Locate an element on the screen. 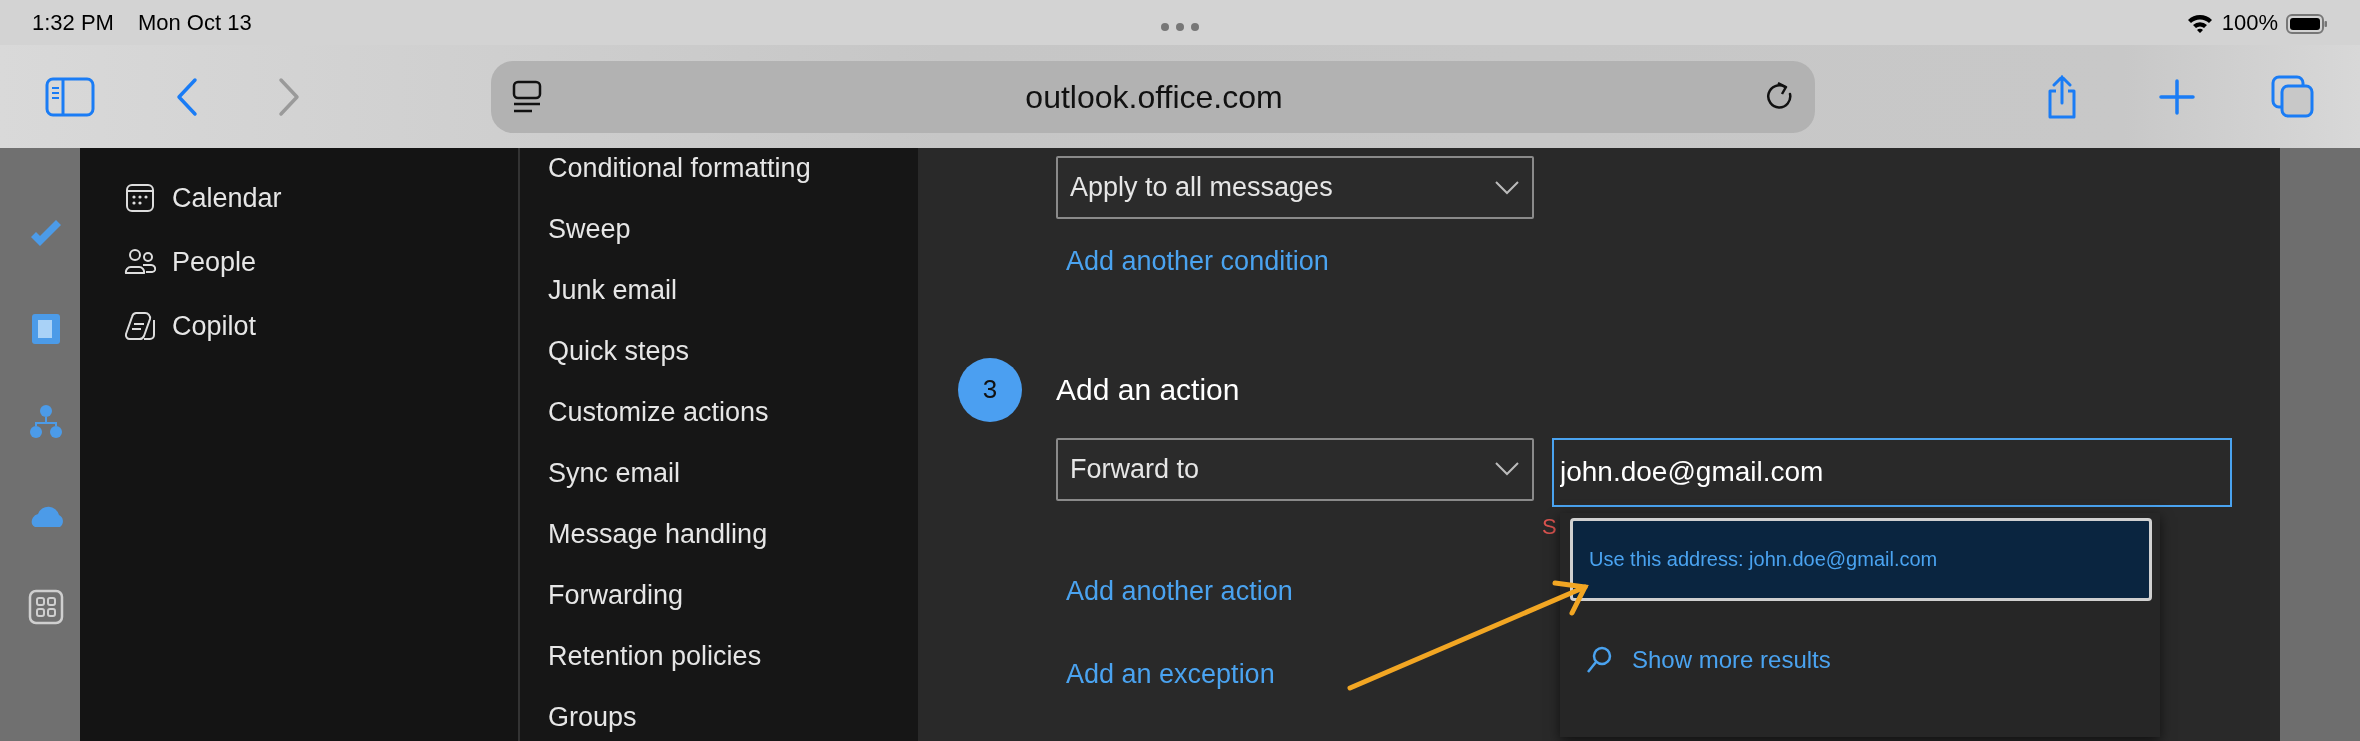 This screenshot has width=2360, height=741. suggestion-item: Use this address: john.doe@gmail.com is located at coordinates (1861, 559).